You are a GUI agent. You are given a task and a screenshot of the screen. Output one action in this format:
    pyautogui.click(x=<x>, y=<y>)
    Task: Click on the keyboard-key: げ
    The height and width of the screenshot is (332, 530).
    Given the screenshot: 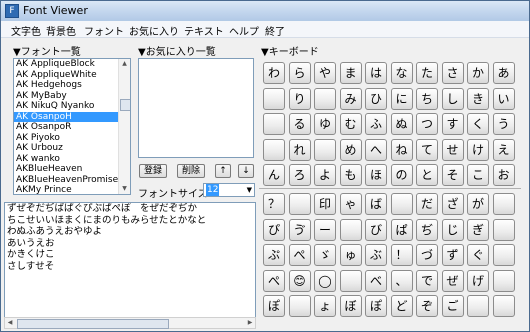 What is the action you would take?
    pyautogui.click(x=478, y=280)
    